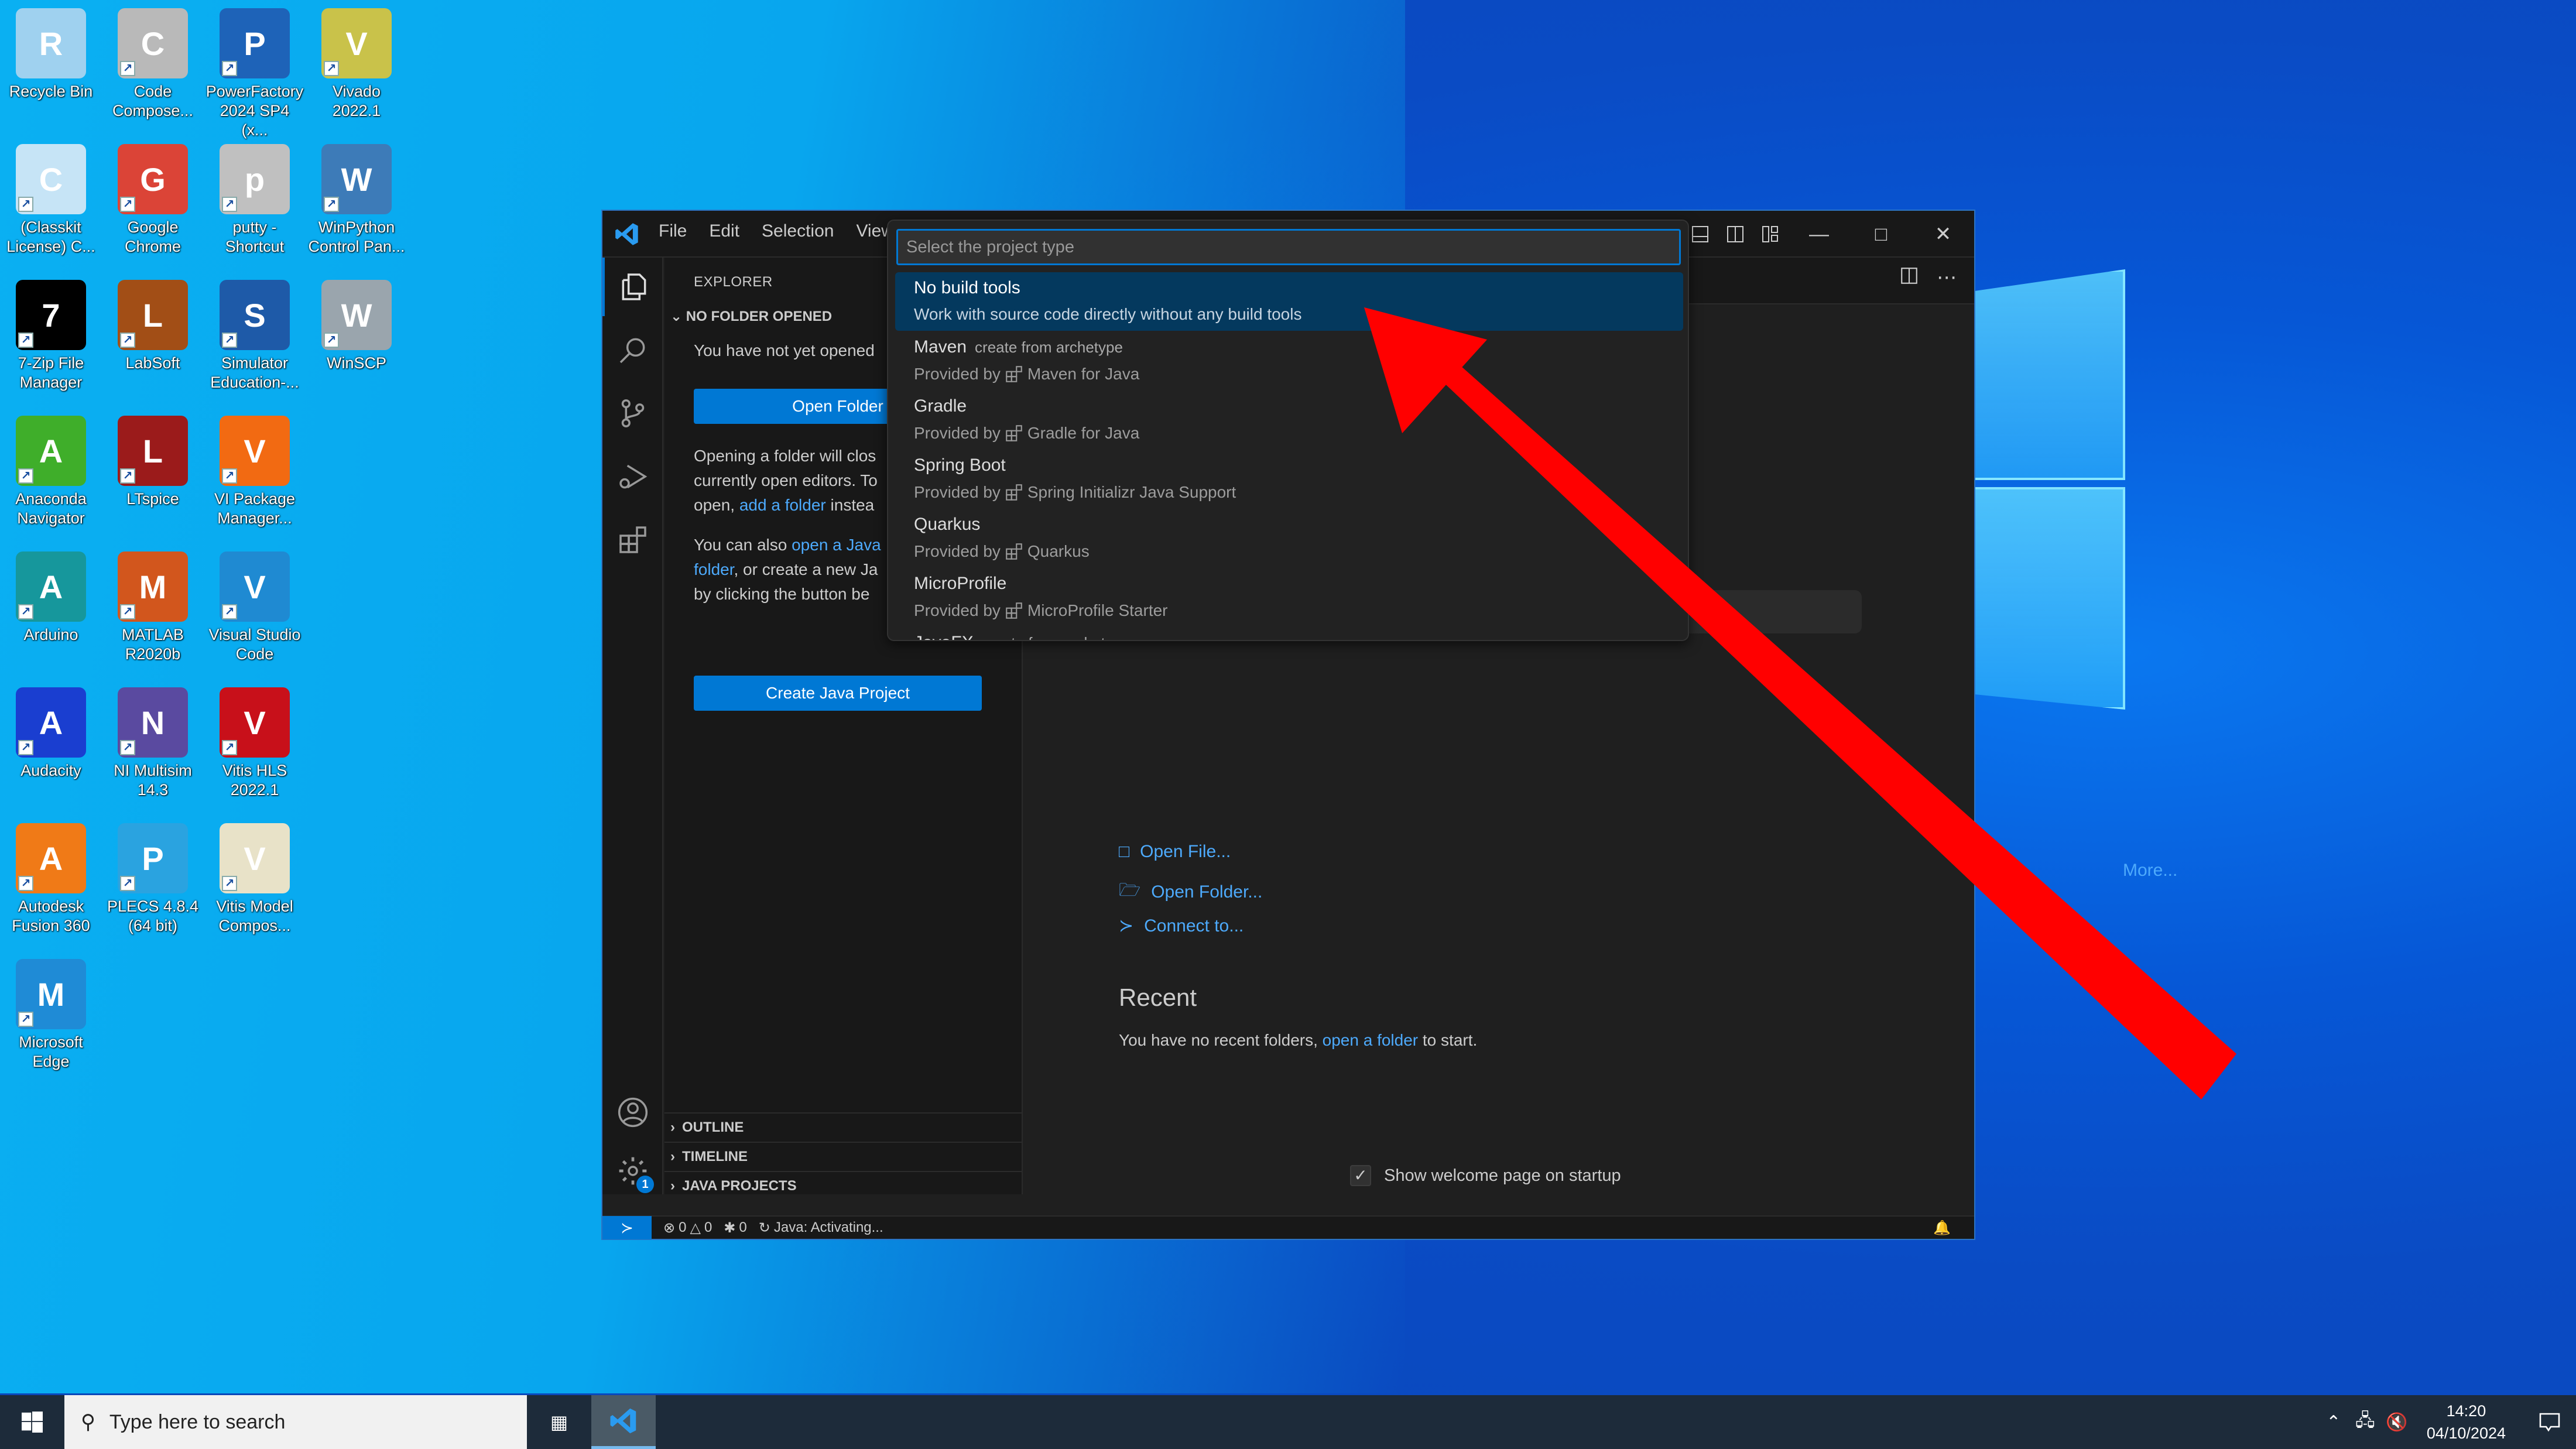  I want to click on activity-manage: 1, so click(632, 1171).